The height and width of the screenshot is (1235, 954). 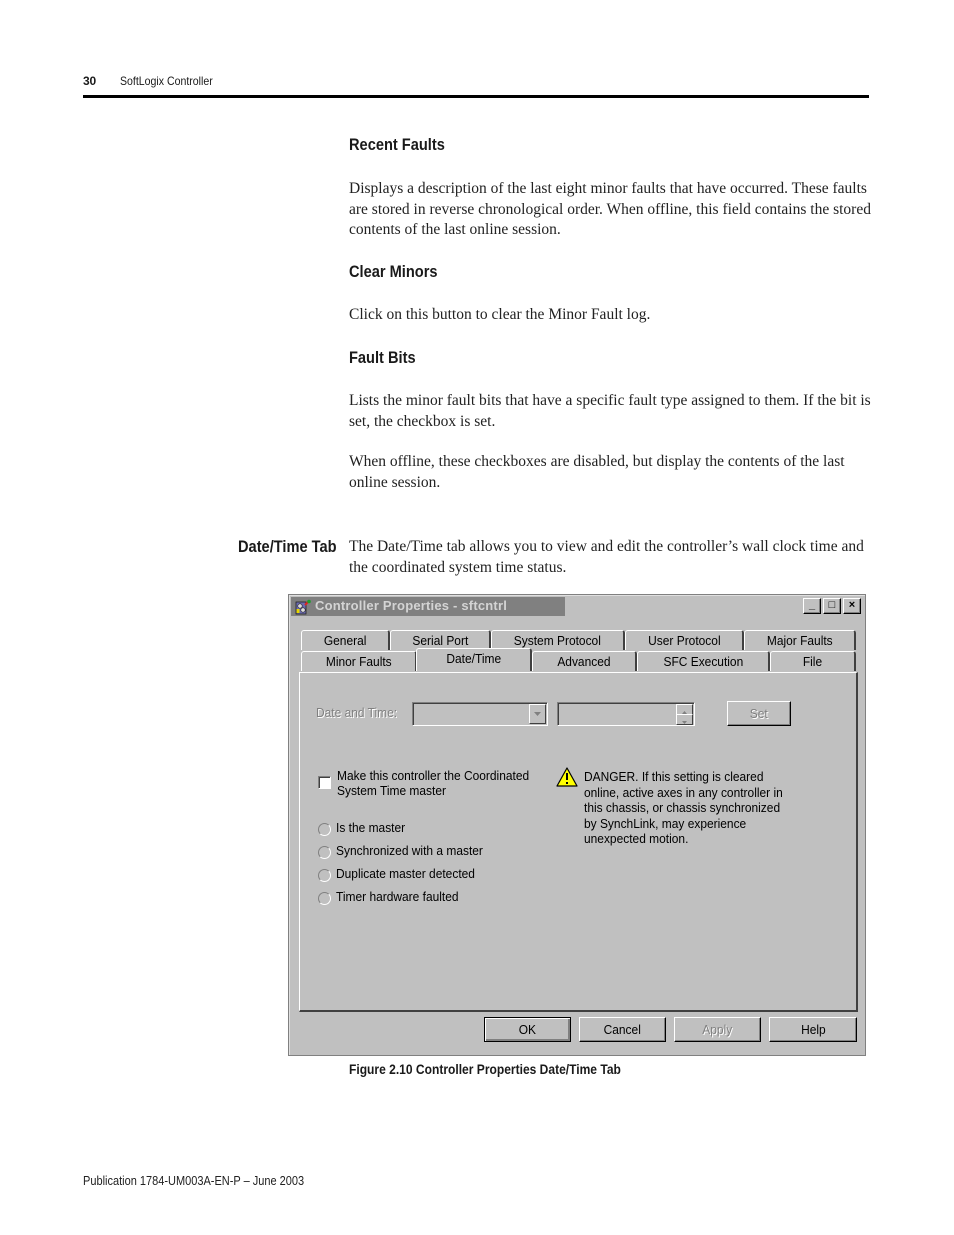 What do you see at coordinates (166, 81) in the screenshot?
I see `running-title: SoftLogix Controller` at bounding box center [166, 81].